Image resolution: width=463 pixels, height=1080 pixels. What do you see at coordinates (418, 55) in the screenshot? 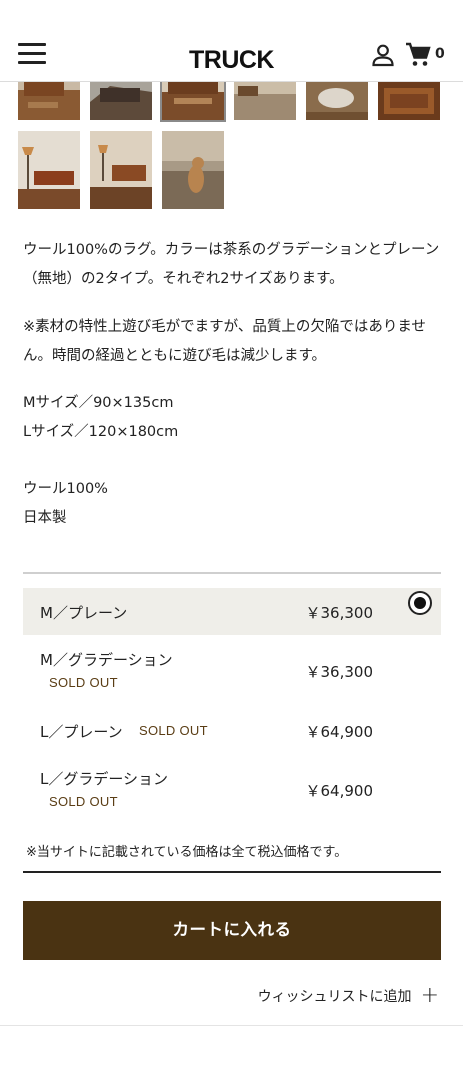
I see `cart-icon` at bounding box center [418, 55].